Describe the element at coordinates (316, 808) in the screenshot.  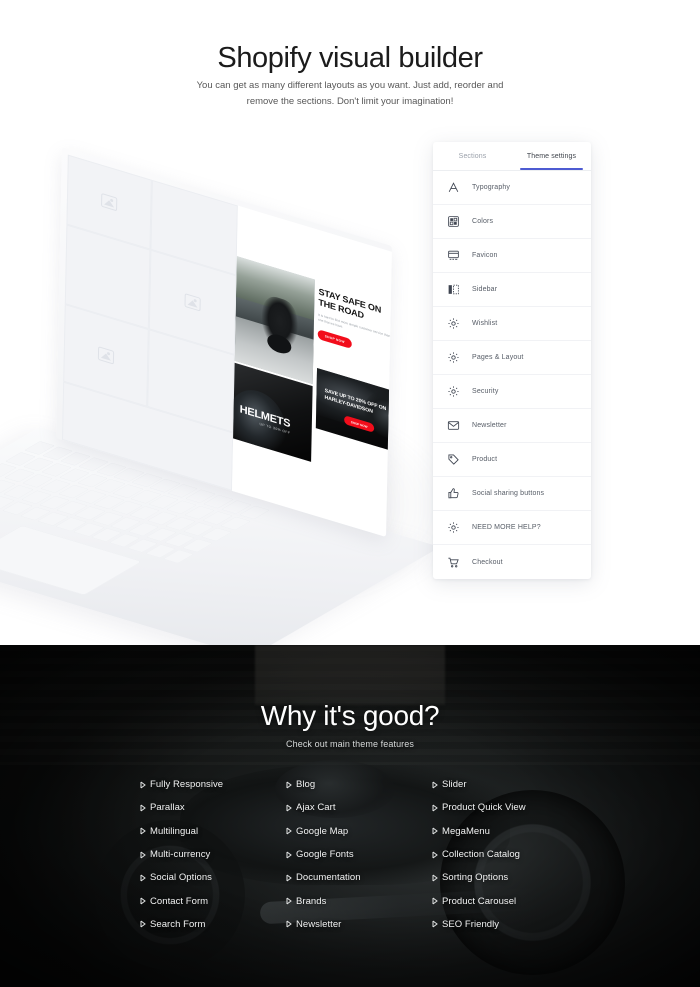
I see `feature-label: Ajax Cart` at that location.